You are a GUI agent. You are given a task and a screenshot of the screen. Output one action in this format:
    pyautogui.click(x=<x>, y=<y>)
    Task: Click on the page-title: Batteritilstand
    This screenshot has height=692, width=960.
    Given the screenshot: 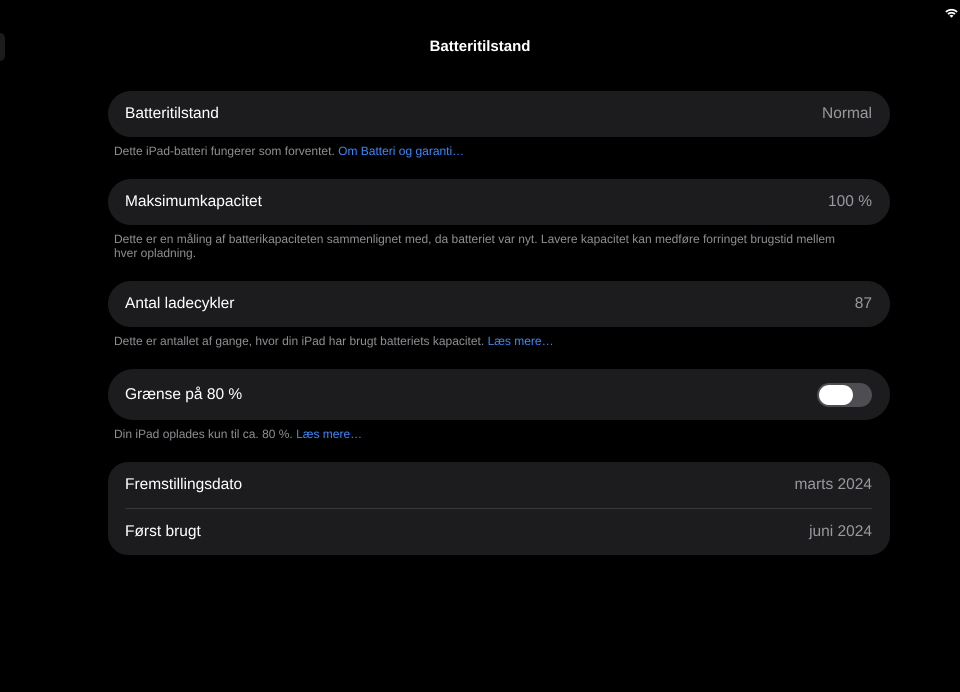 What is the action you would take?
    pyautogui.click(x=480, y=47)
    